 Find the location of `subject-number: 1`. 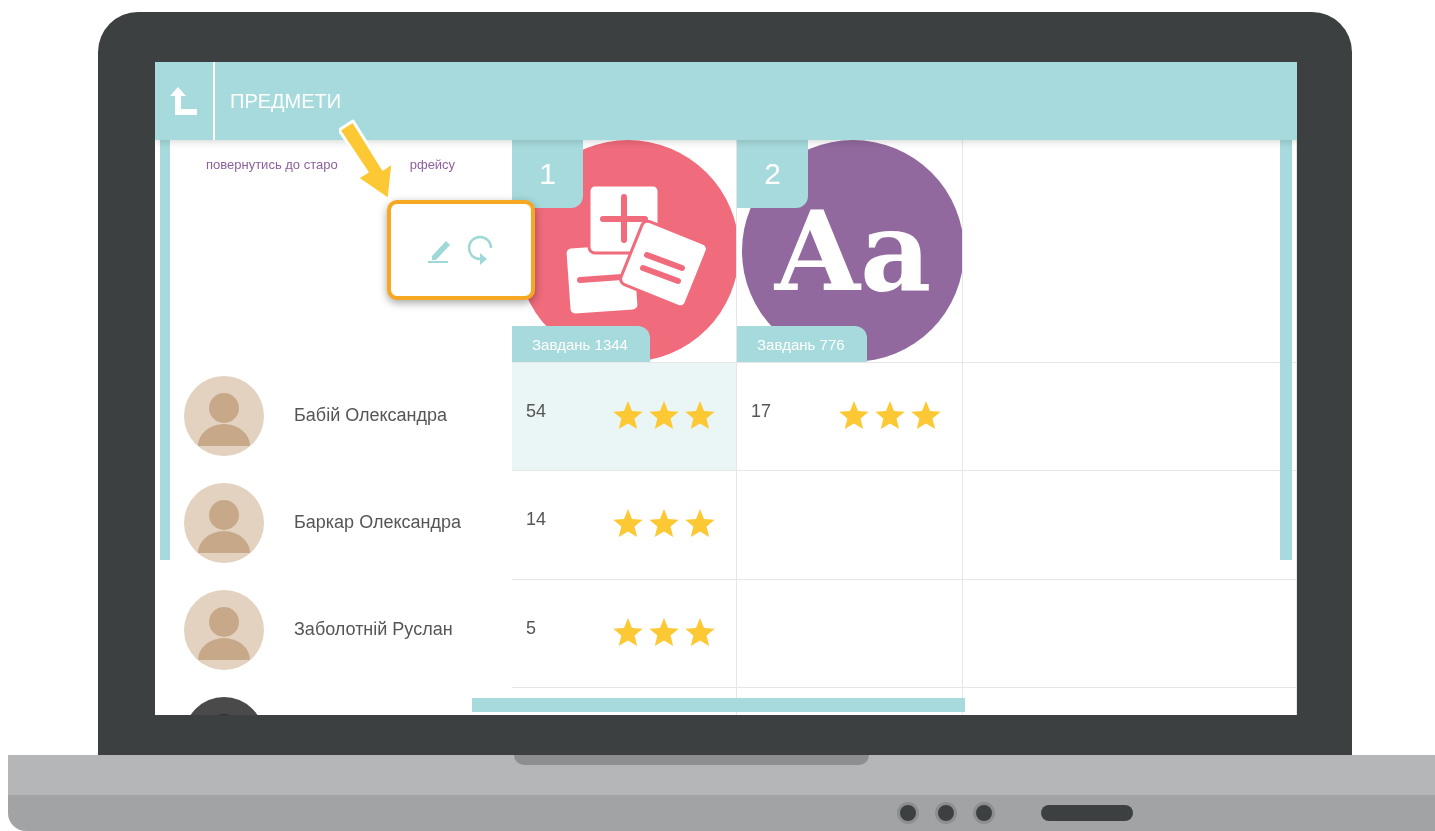

subject-number: 1 is located at coordinates (547, 174).